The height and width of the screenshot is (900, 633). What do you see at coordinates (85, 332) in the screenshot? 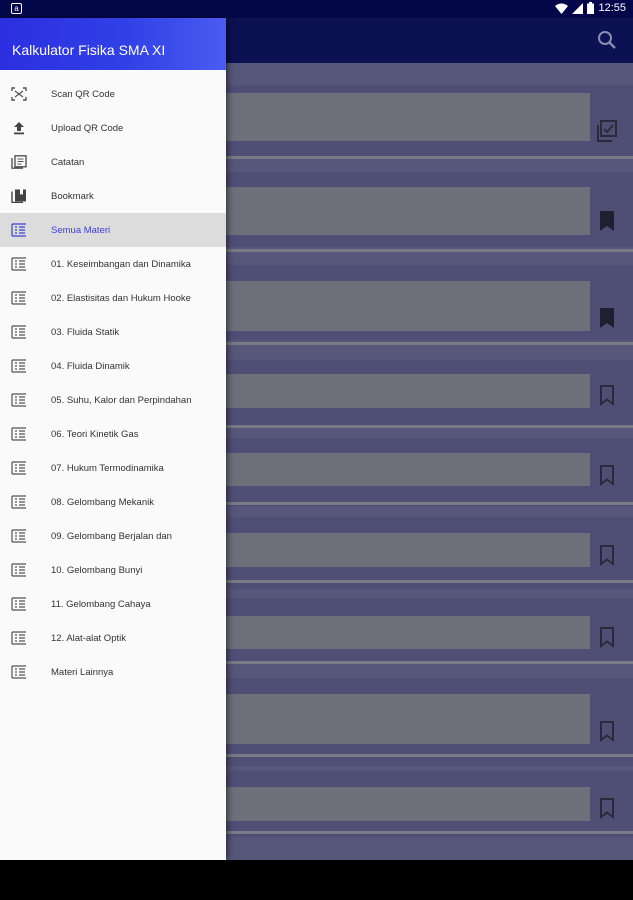
I see `menu-item-label: 03. Fluida Statik` at bounding box center [85, 332].